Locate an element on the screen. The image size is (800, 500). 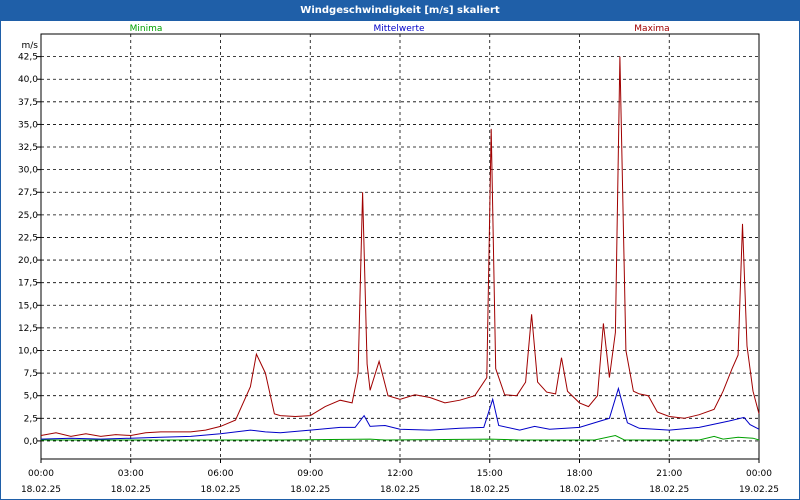
y-tick-label: 2,5 is located at coordinates (31, 419).